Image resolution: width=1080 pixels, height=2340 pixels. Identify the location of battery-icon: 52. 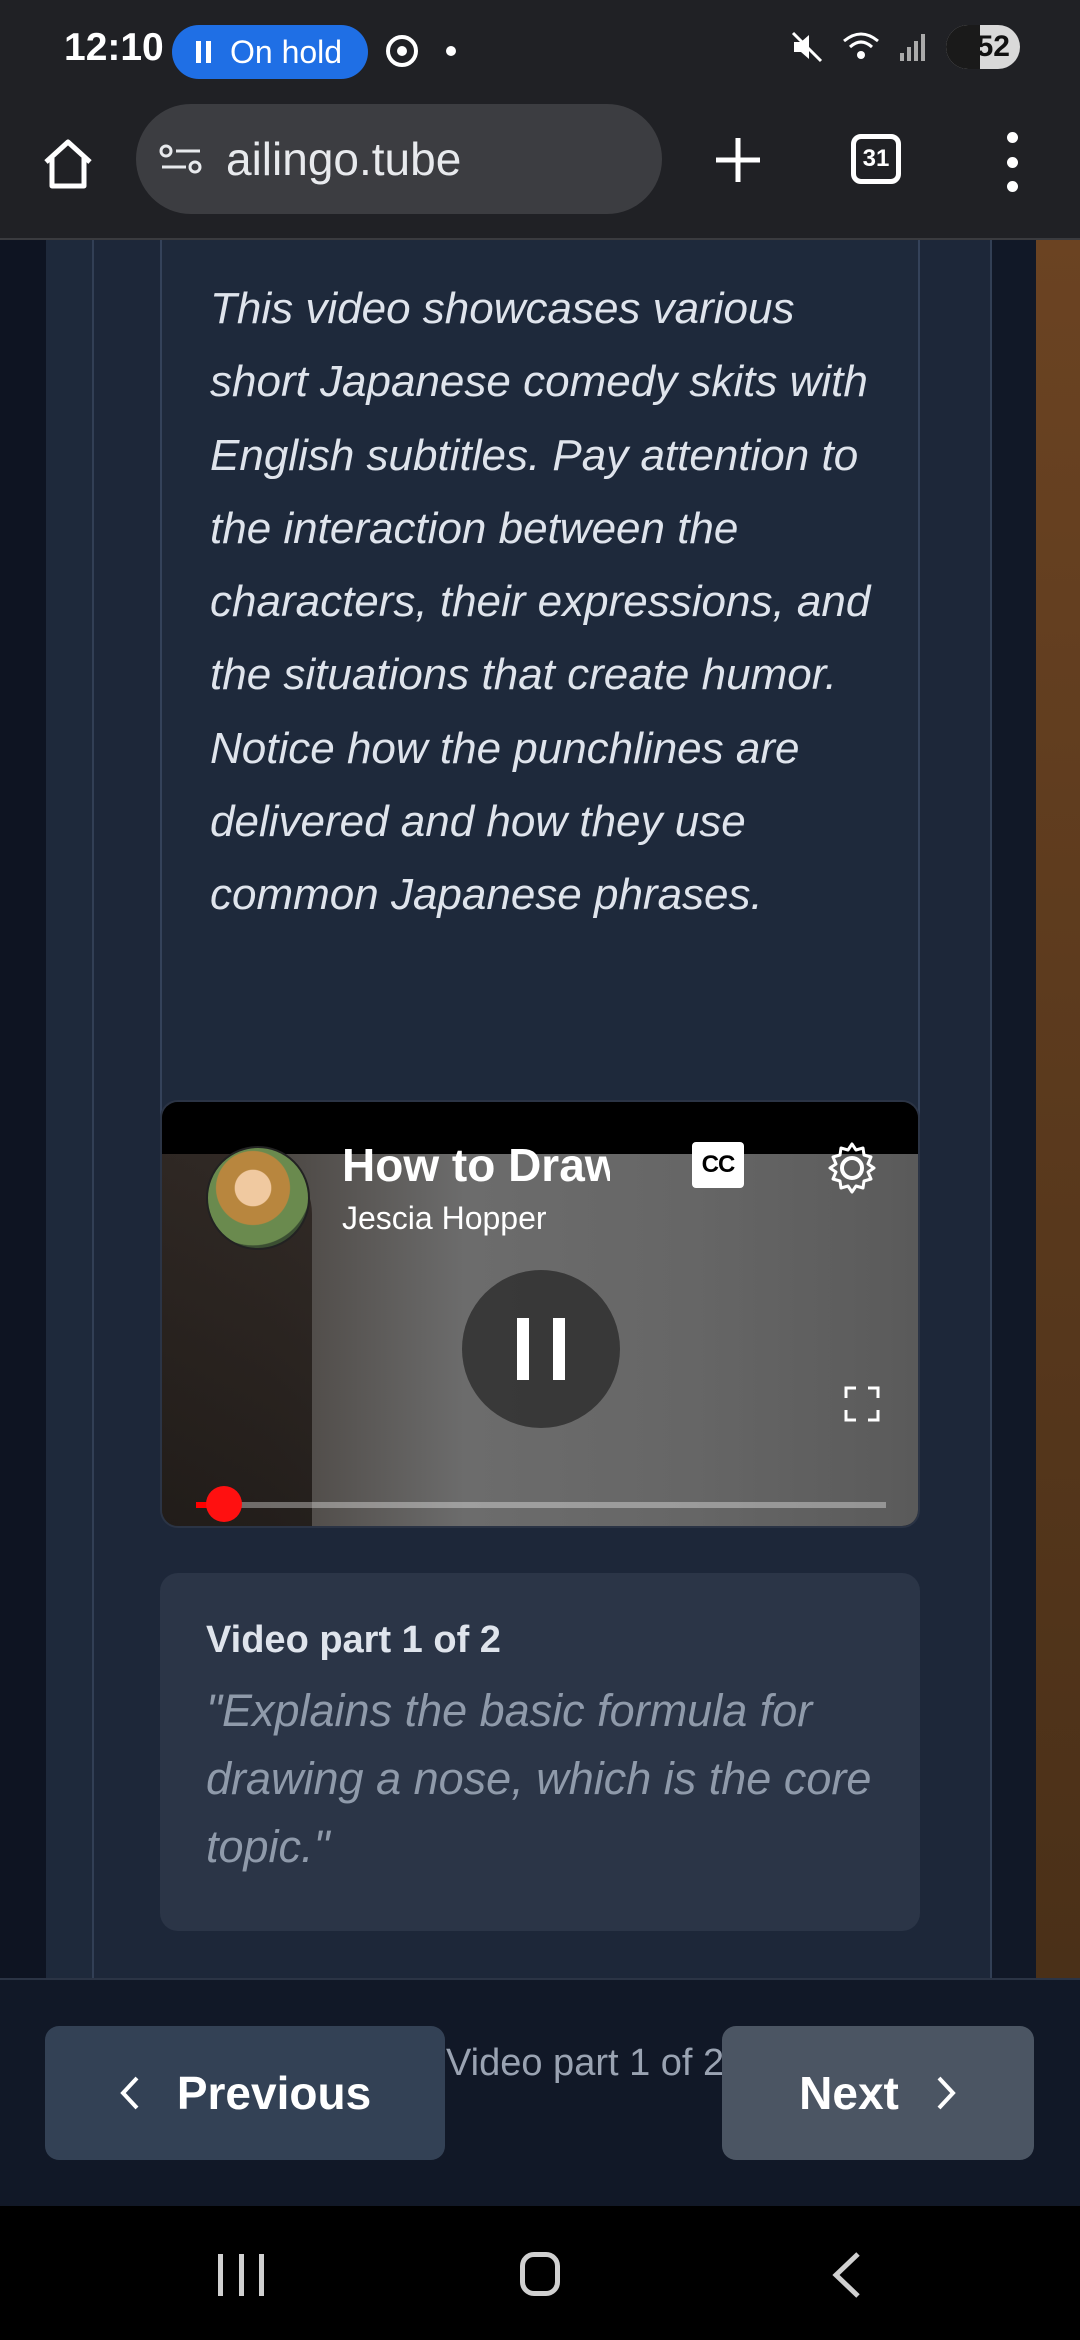
(983, 47).